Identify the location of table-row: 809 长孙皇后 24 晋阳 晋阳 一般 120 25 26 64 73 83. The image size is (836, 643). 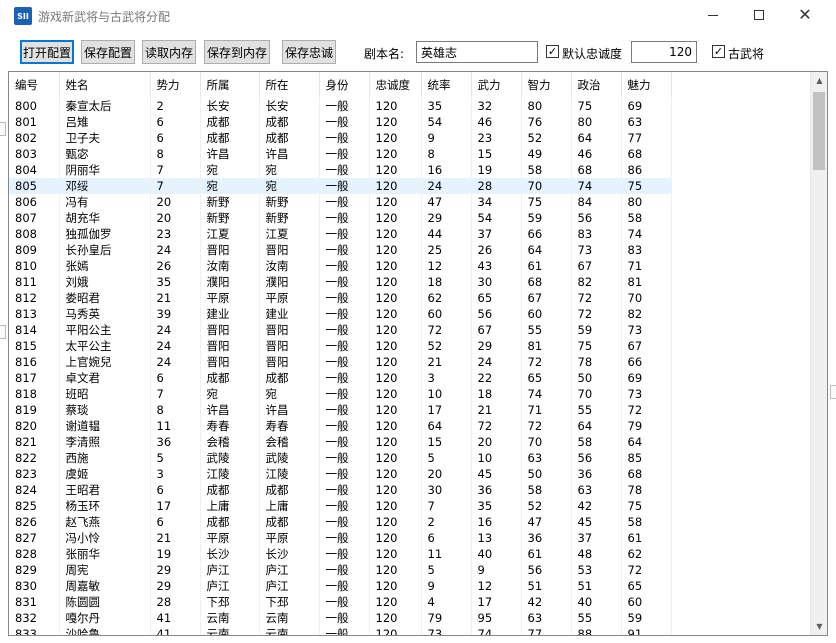
(340, 250).